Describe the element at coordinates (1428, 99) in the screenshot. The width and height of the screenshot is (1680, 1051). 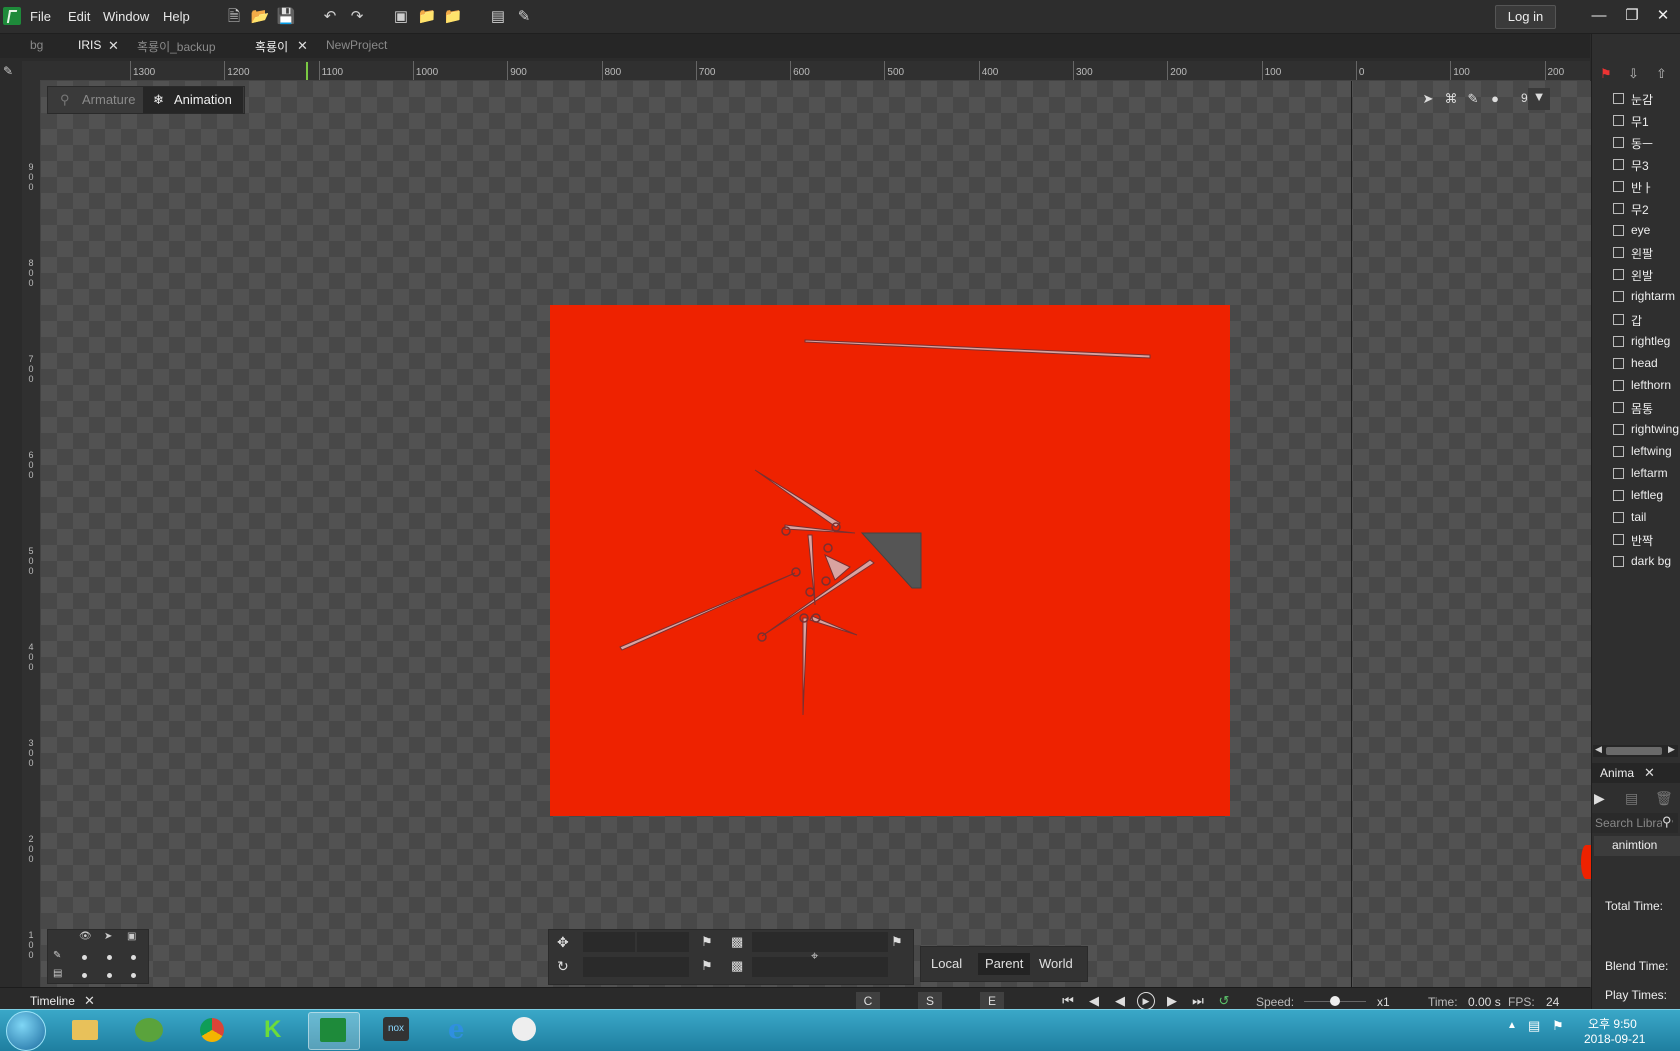
I see `select-cursor-icon: ➤` at that location.